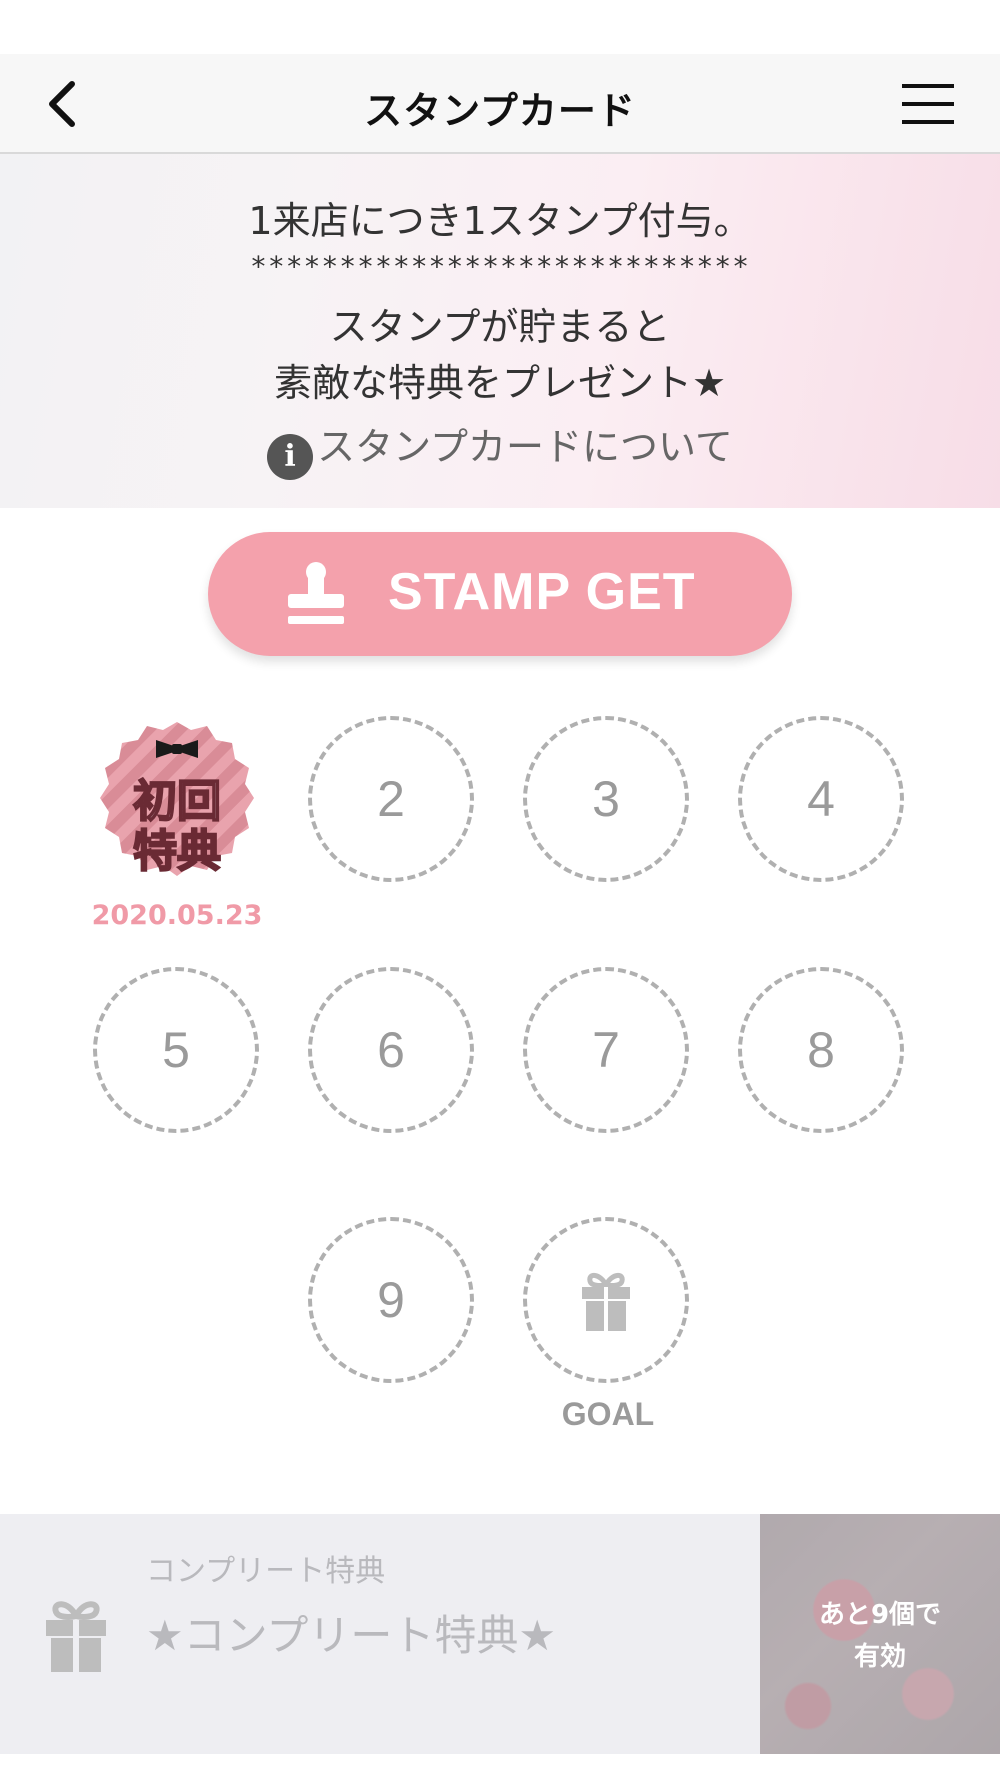 The height and width of the screenshot is (1778, 1000). I want to click on complete-benefit-thumbnail: あと9個で 有効, so click(880, 1634).